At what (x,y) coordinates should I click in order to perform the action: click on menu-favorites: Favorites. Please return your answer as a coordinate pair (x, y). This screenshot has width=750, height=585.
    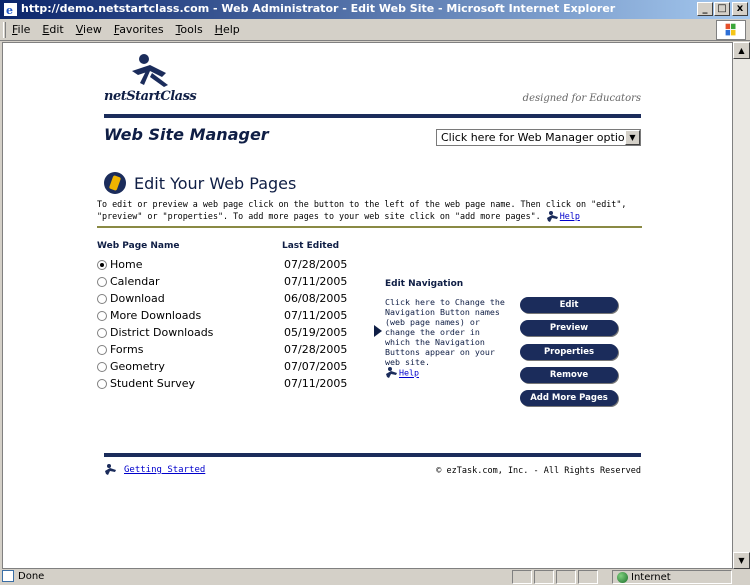
    Looking at the image, I should click on (139, 29).